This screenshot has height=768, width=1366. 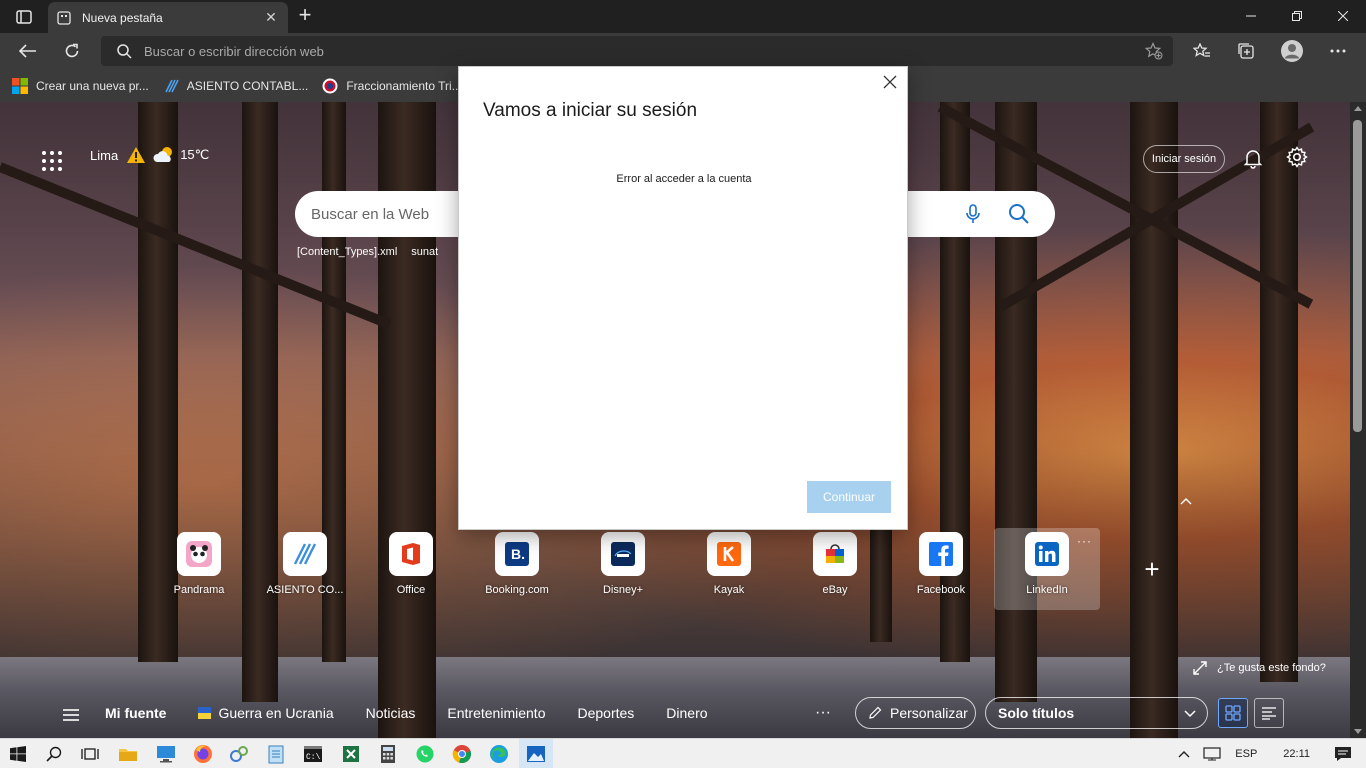 What do you see at coordinates (411, 554) in the screenshot?
I see `office-icon` at bounding box center [411, 554].